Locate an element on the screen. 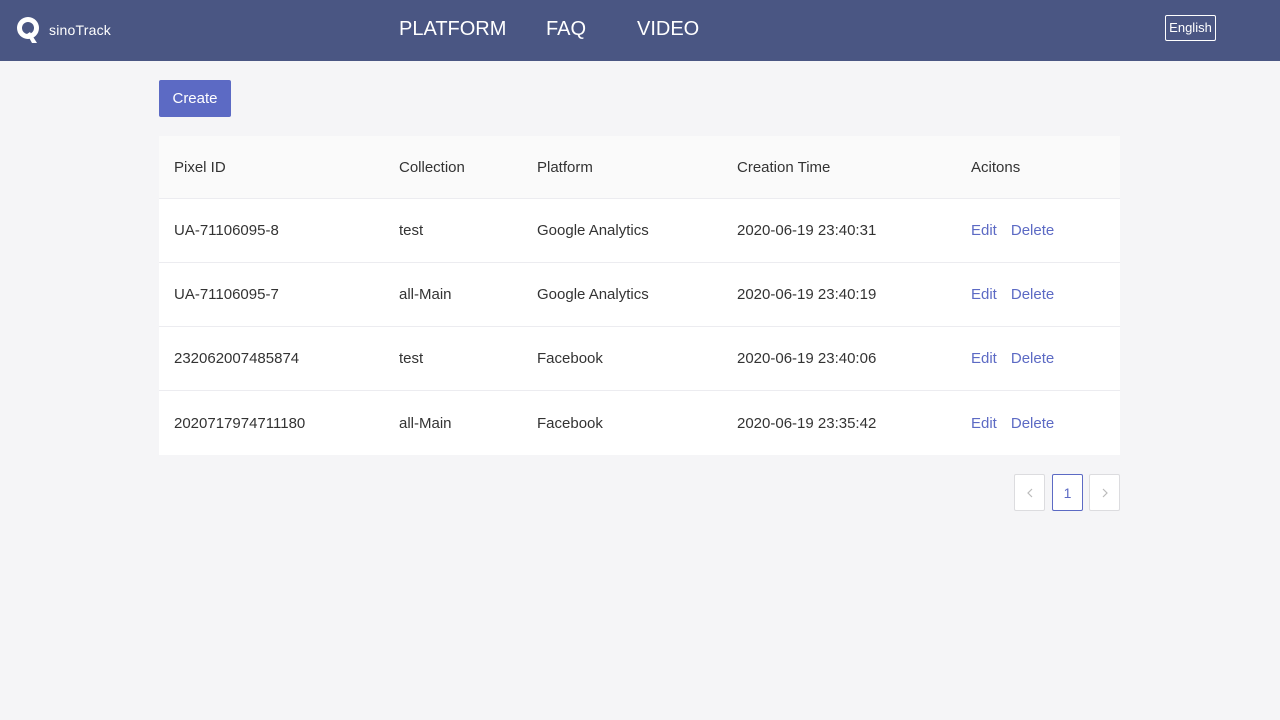 The width and height of the screenshot is (1280, 720). top-bar: sinoTrack PLATFORM FAQ VIDEO English is located at coordinates (640, 30).